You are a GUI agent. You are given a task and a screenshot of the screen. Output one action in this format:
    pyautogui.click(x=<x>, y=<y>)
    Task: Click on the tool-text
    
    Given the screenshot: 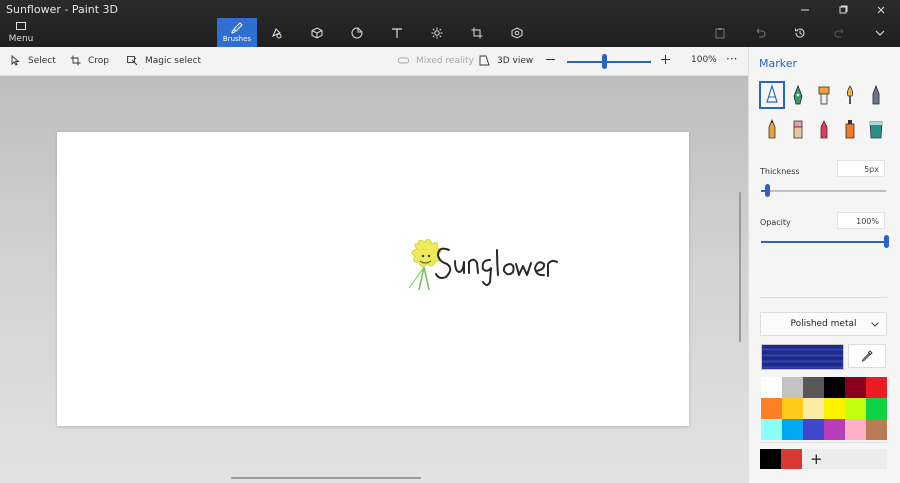 What is the action you would take?
    pyautogui.click(x=397, y=32)
    